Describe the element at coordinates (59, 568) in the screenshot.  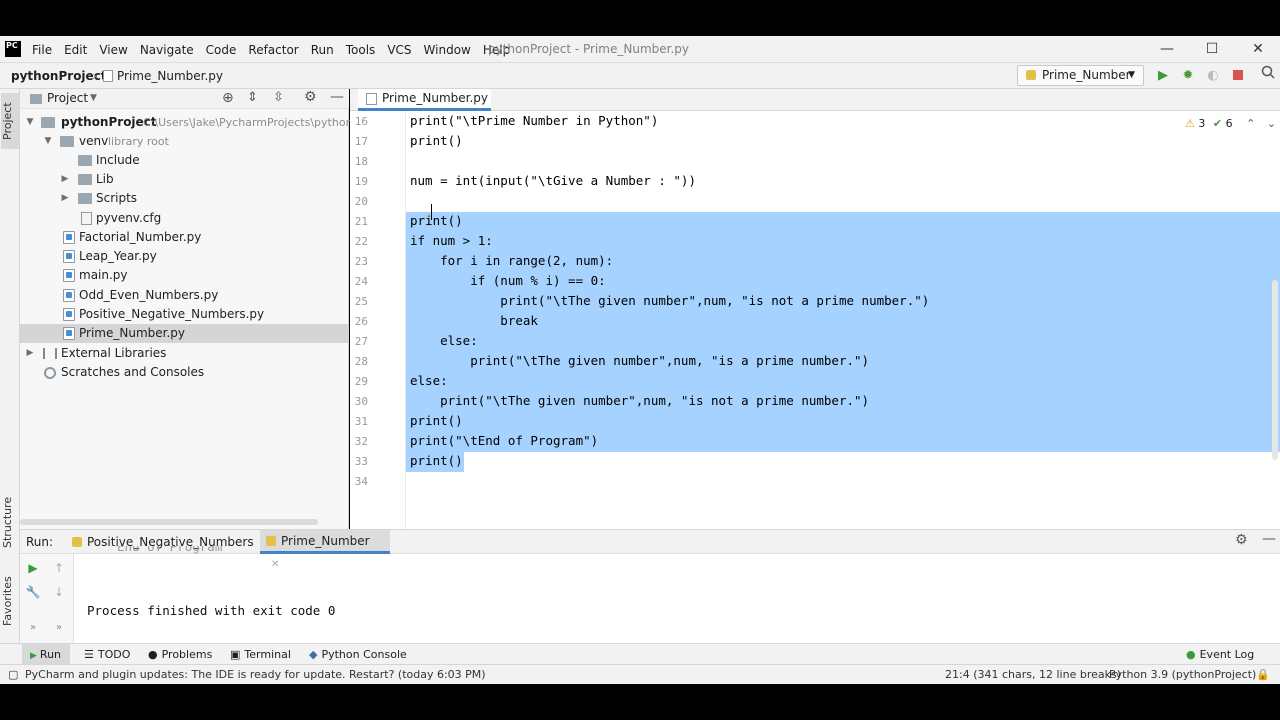
I see `arrow-up-icon: ↑` at that location.